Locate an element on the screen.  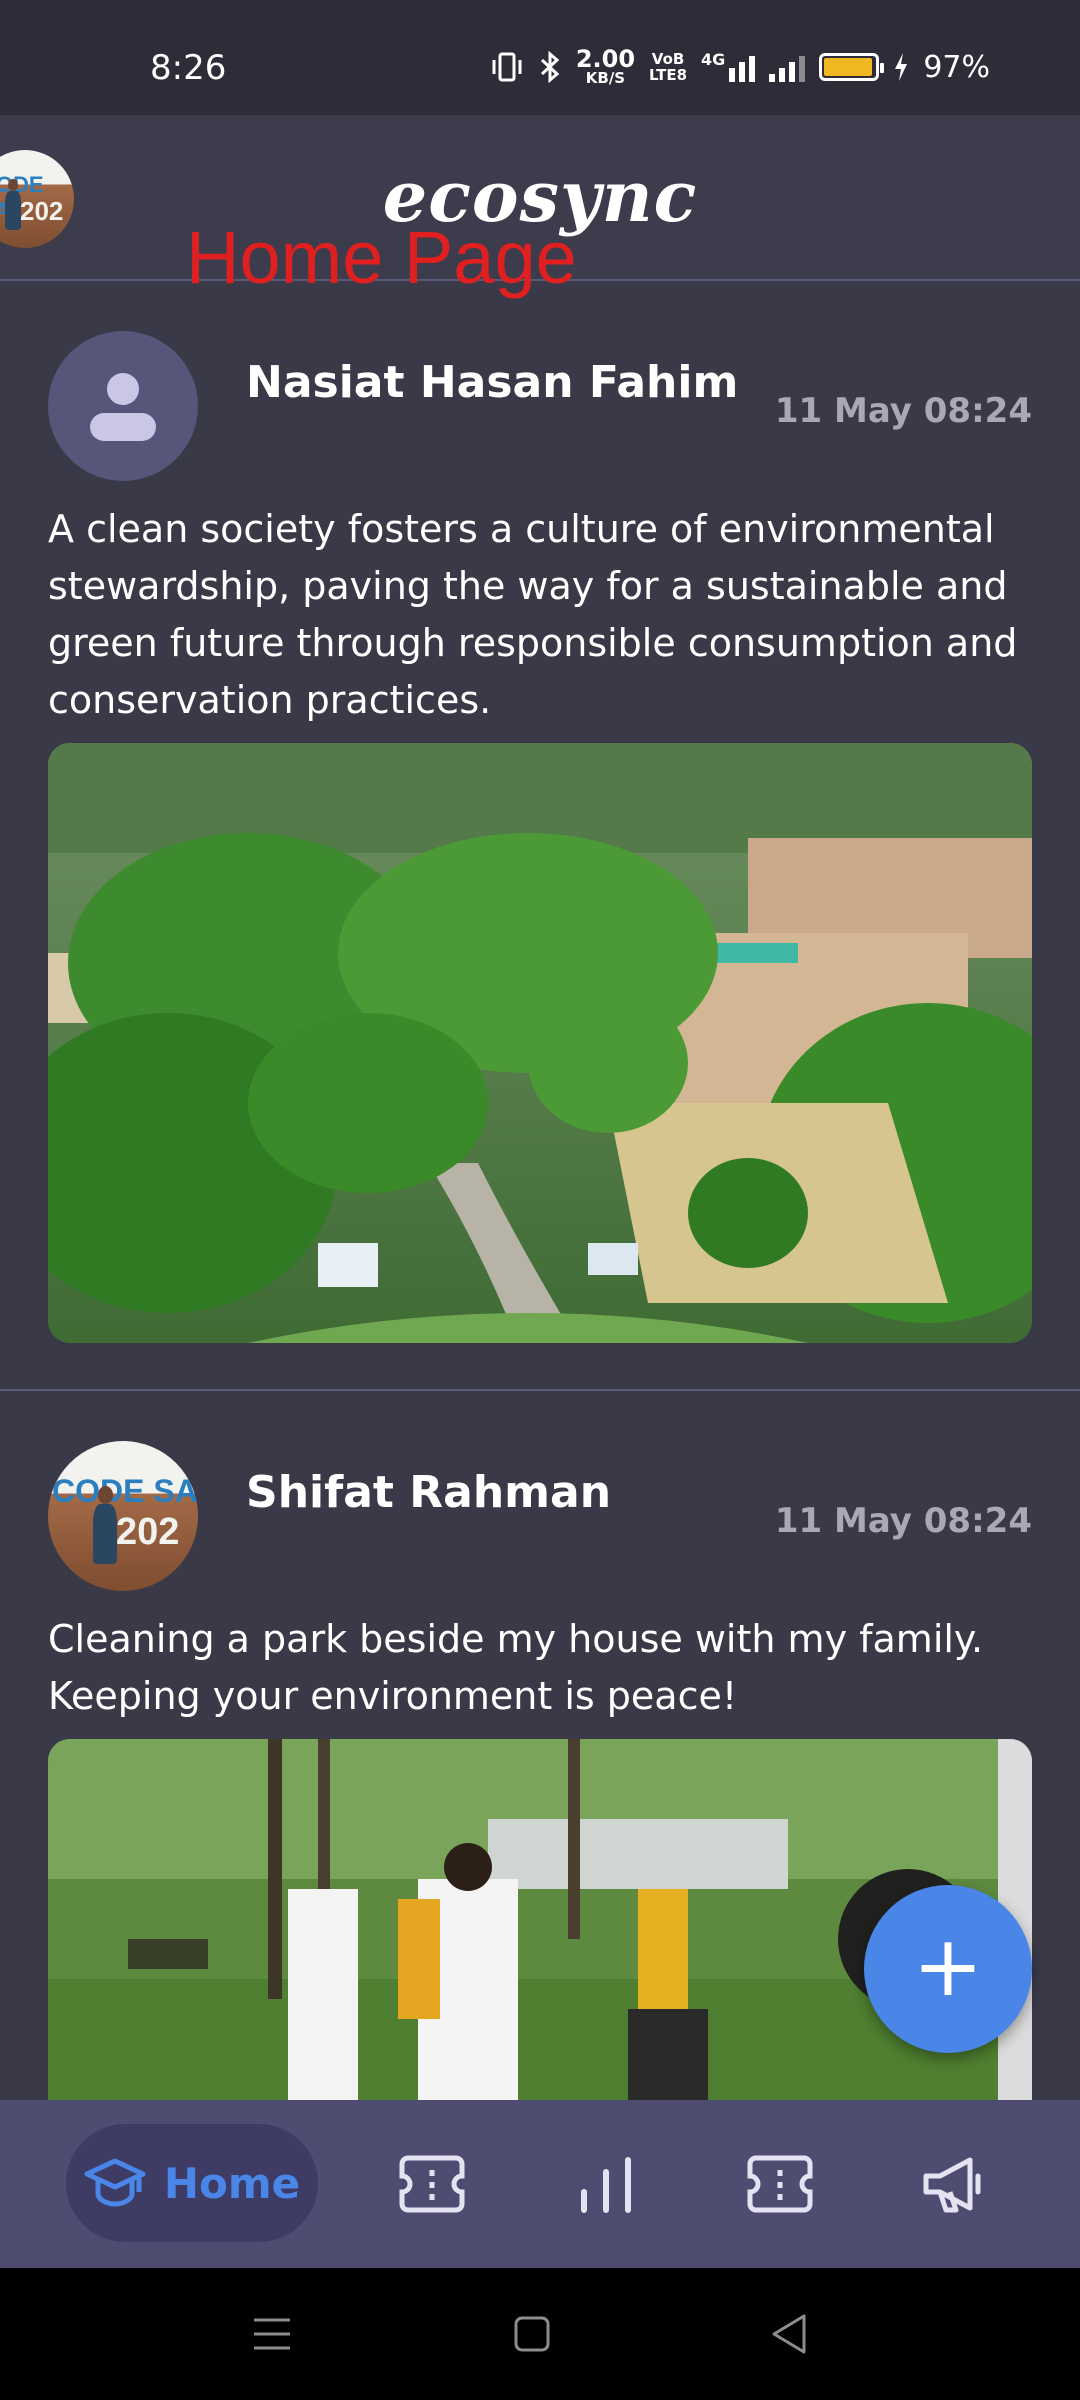
post-author: Shifat Rahman is located at coordinates (428, 1492).